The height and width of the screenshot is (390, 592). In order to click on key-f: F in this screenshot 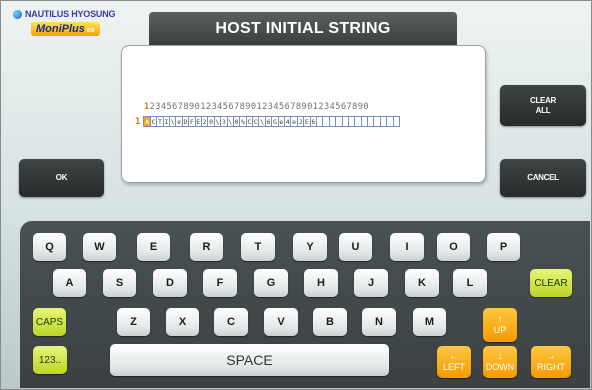, I will do `click(220, 283)`.